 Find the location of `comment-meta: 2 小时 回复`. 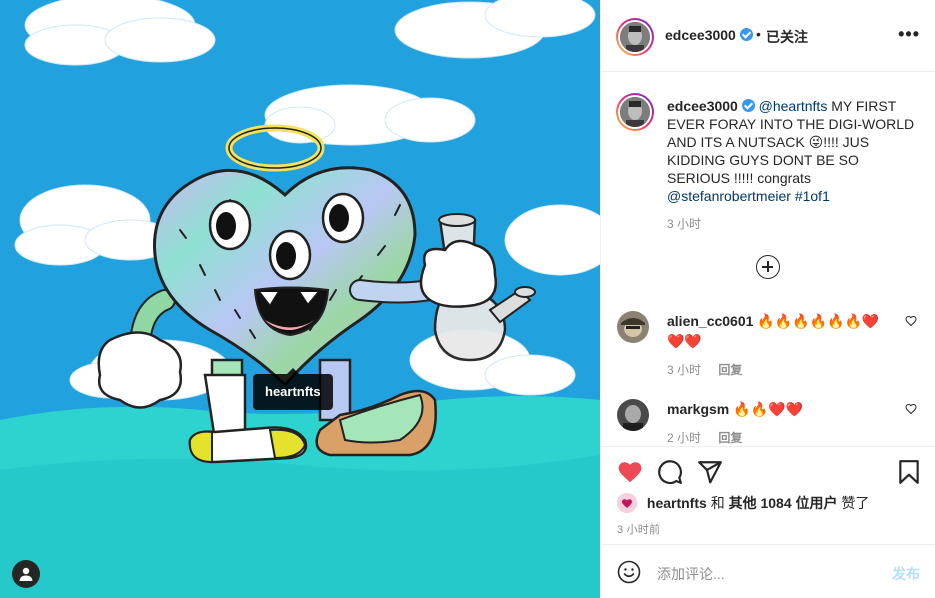

comment-meta: 2 小时 回复 is located at coordinates (711, 437).